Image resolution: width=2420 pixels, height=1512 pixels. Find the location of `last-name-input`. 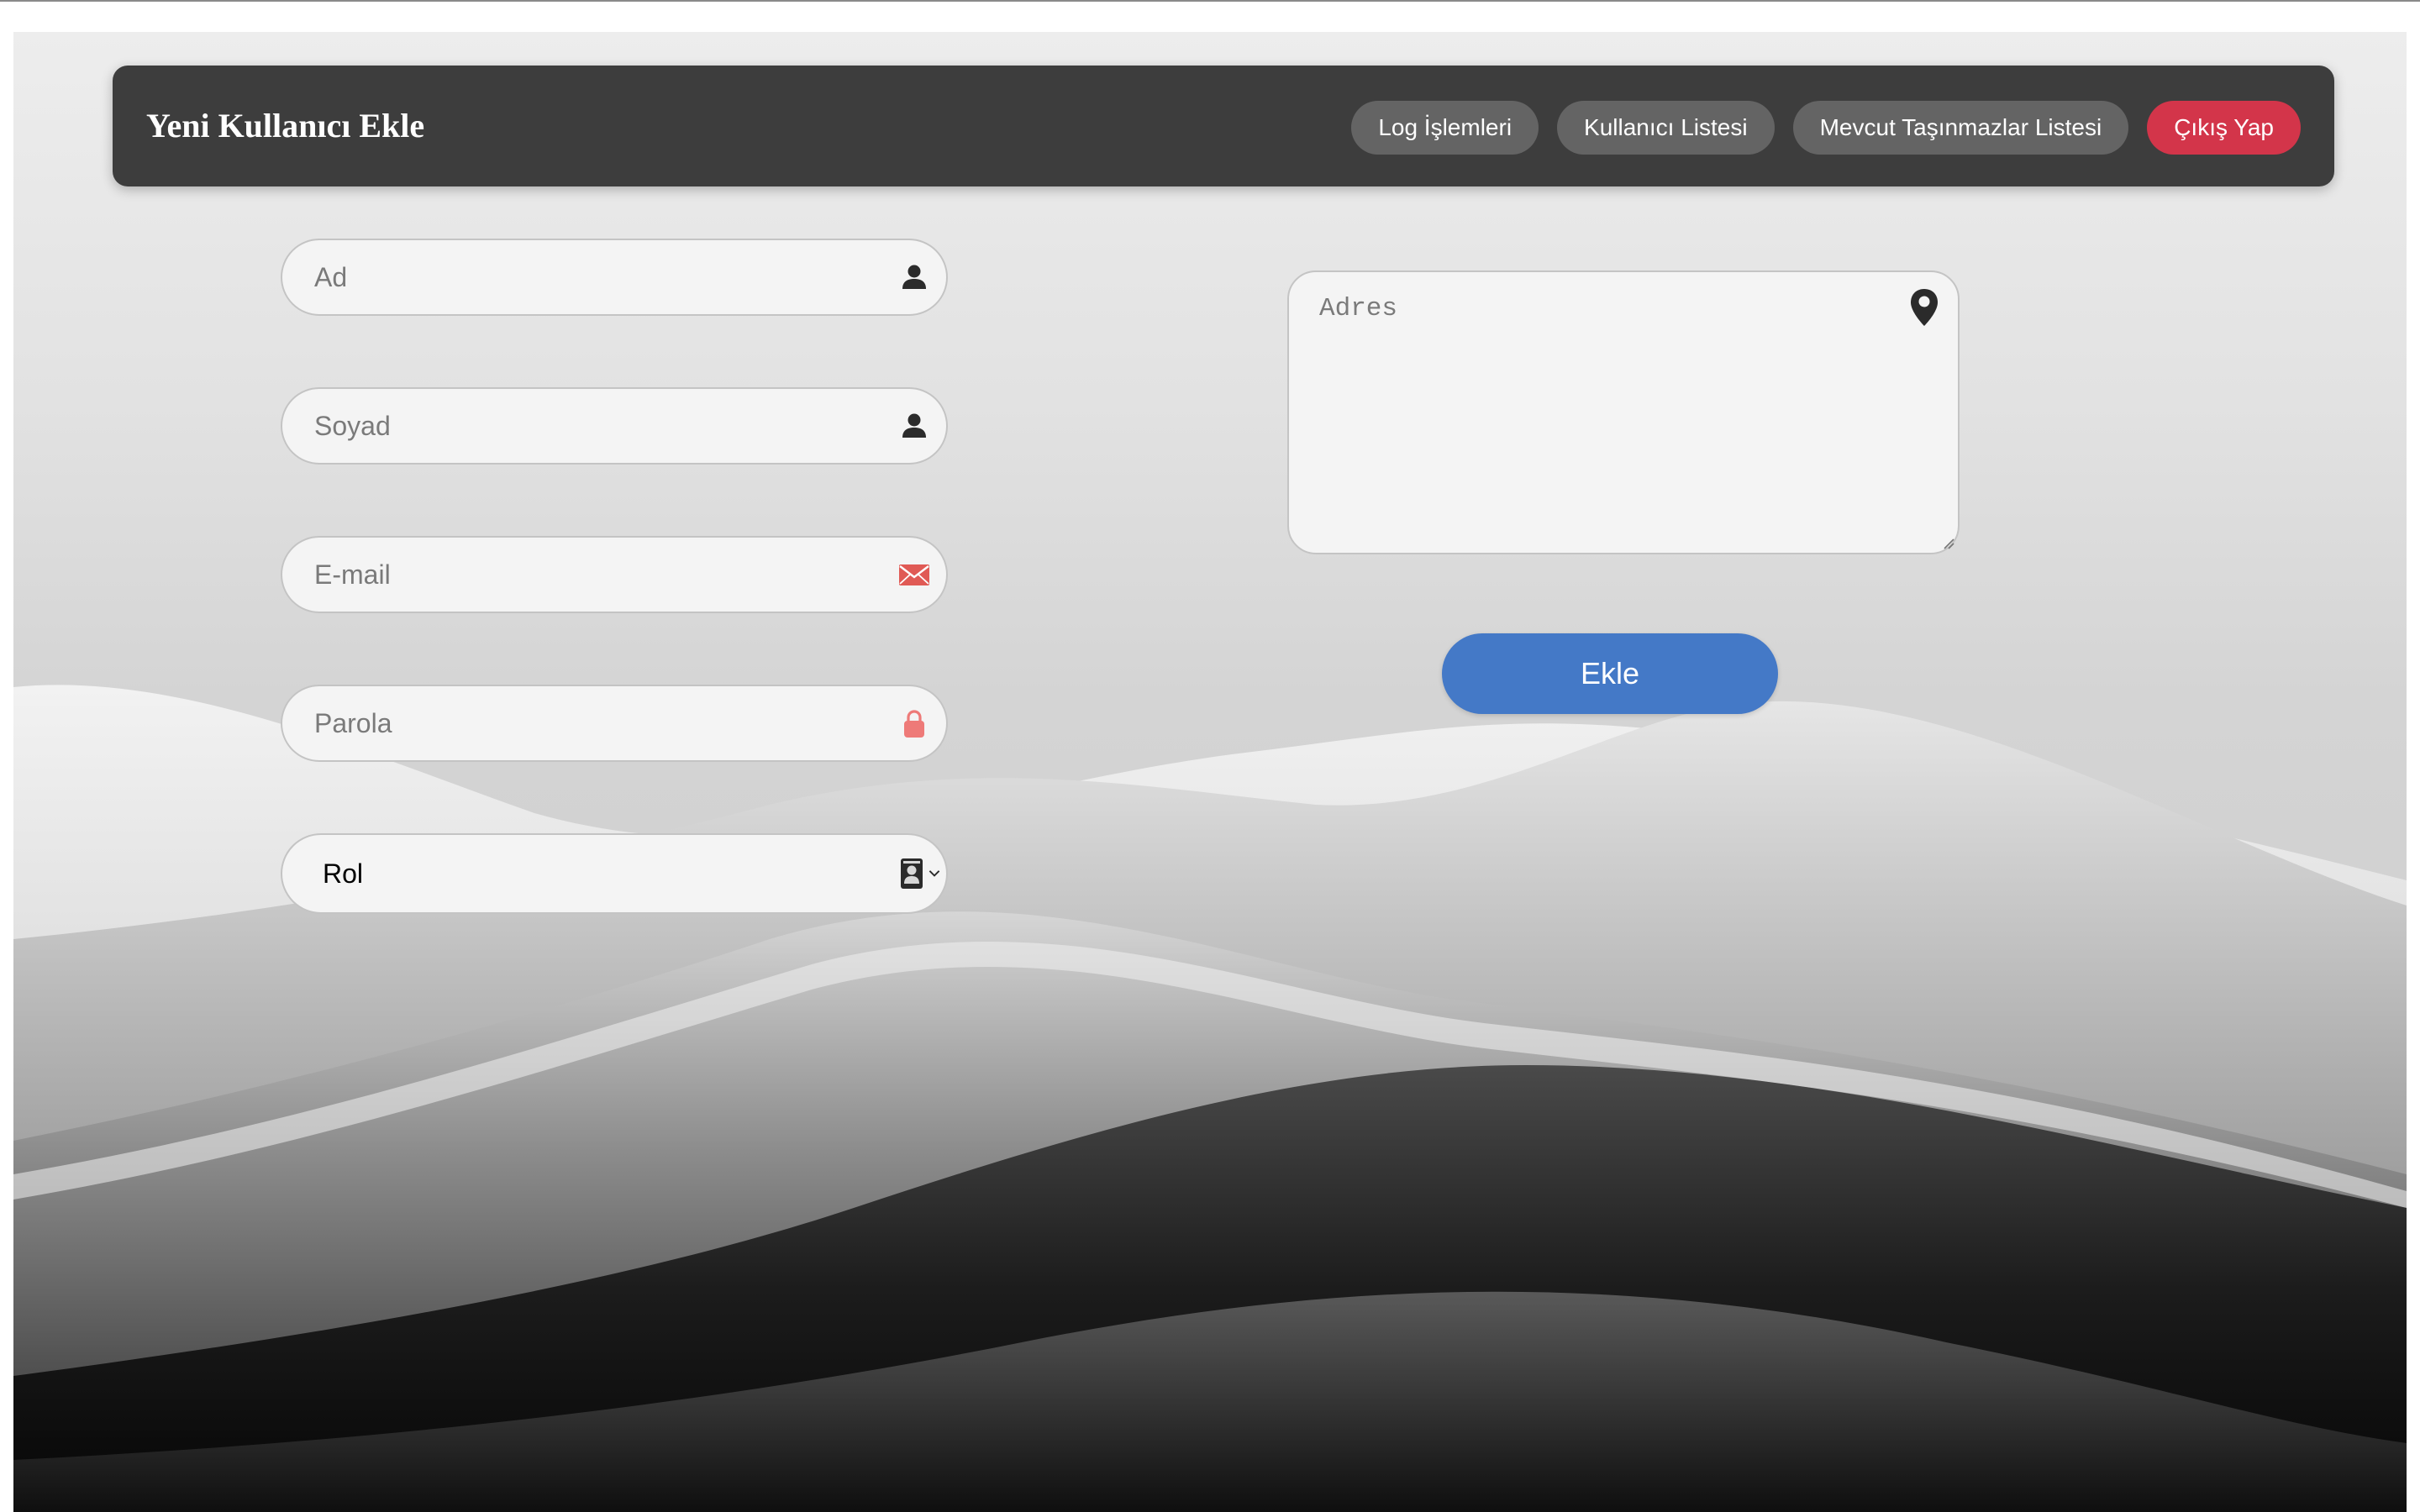

last-name-input is located at coordinates (600, 426).